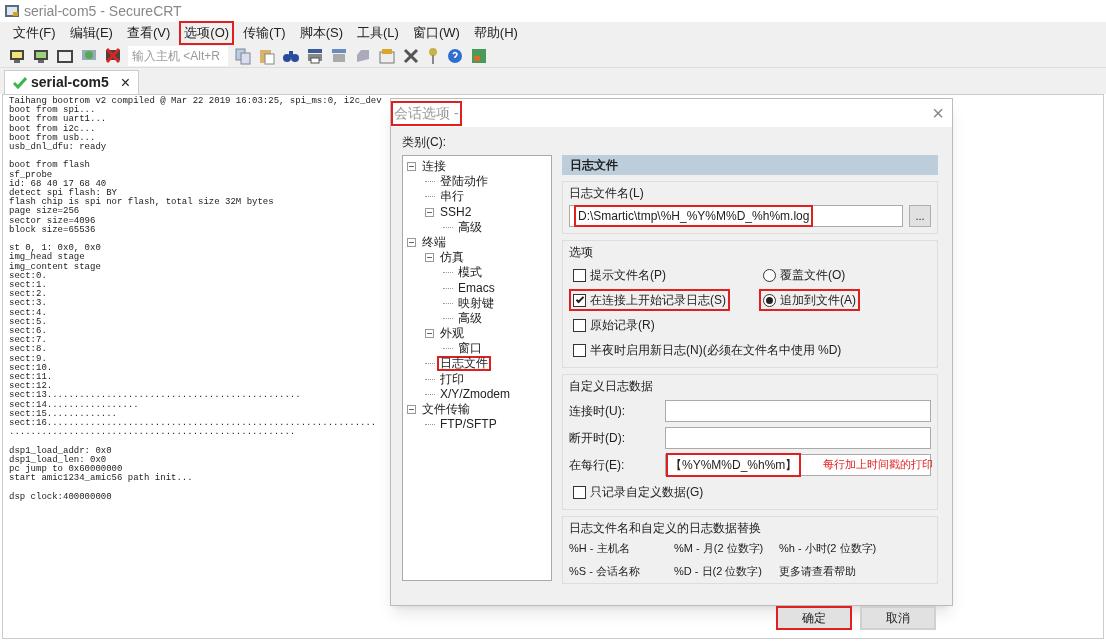  What do you see at coordinates (60, 451) in the screenshot?
I see `terminal-line: dsp1_load_addr: 0x0` at bounding box center [60, 451].